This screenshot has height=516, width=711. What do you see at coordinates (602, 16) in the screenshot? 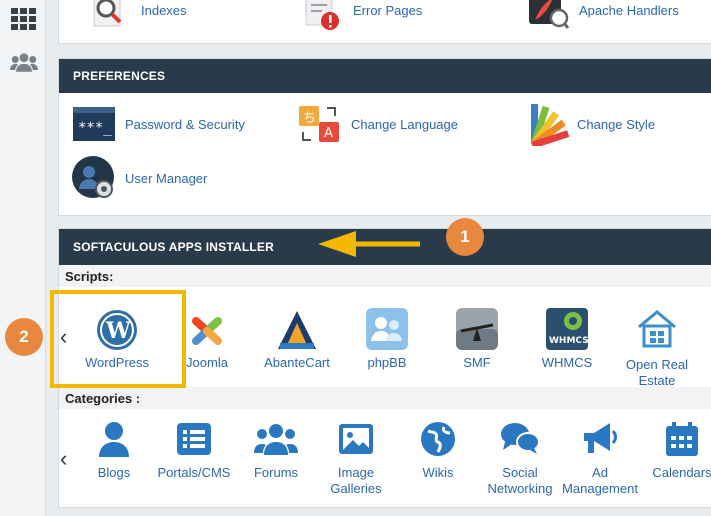
I see `apache-handlers-link: Apache Handlers` at bounding box center [602, 16].